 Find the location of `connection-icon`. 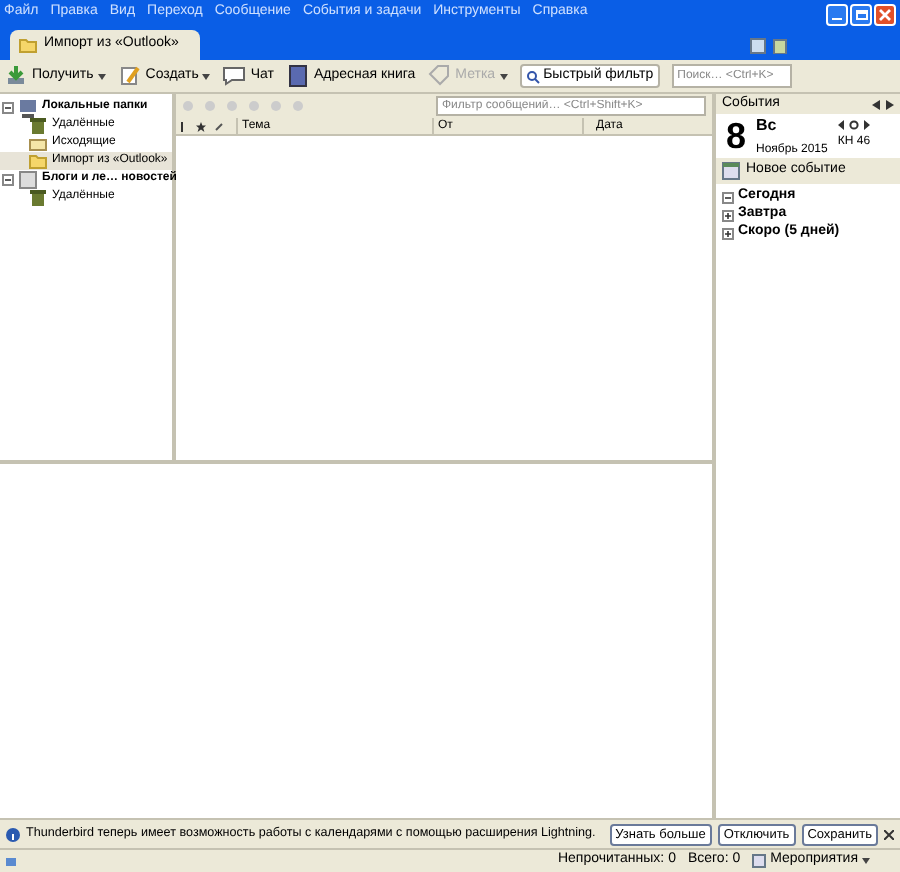

connection-icon is located at coordinates (13, 861).